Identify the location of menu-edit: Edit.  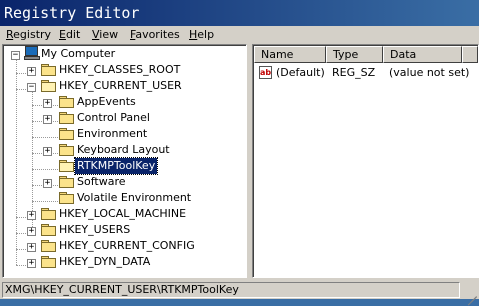
(69, 34).